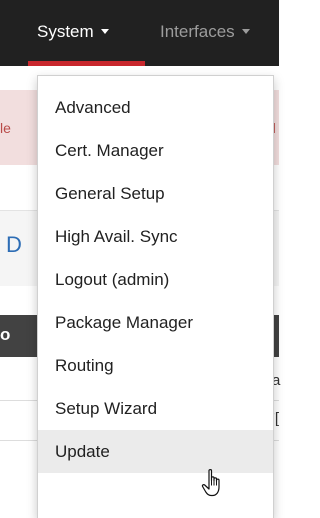 The width and height of the screenshot is (320, 518). Describe the element at coordinates (14, 244) in the screenshot. I see `panel-text-fragment: D` at that location.